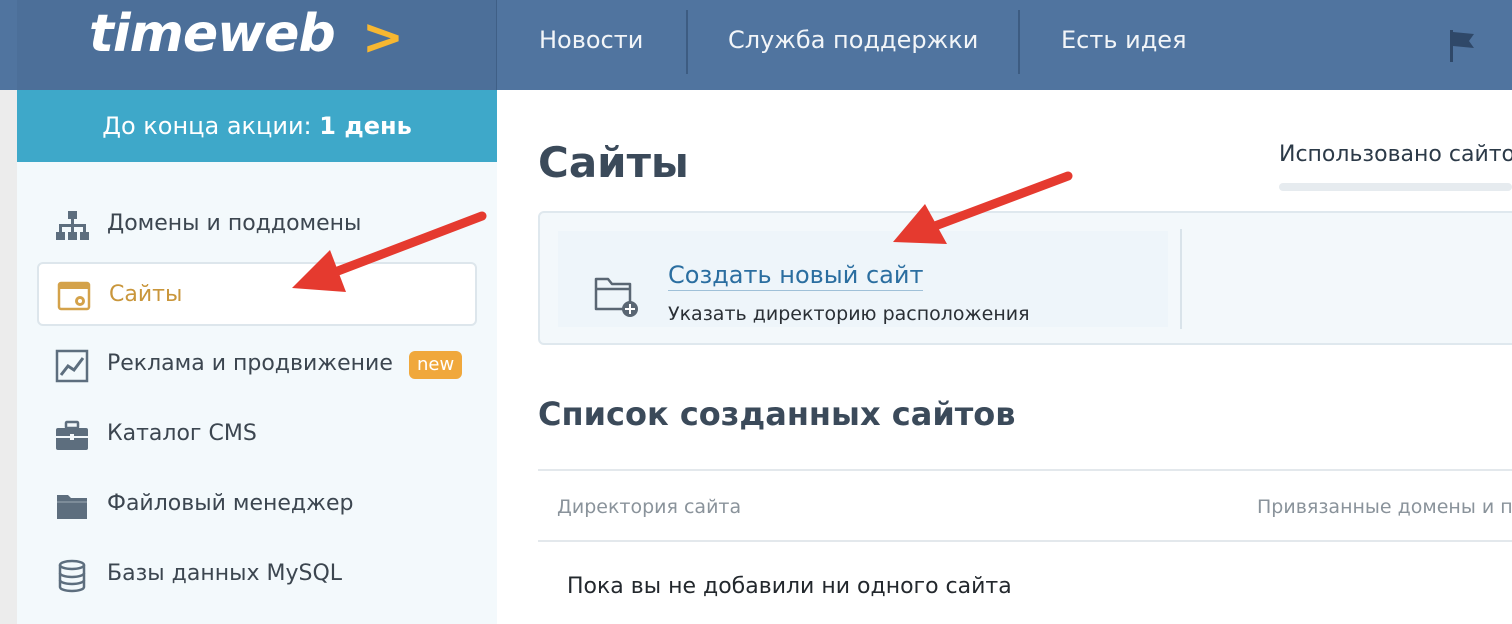 This screenshot has height=624, width=1512. Describe the element at coordinates (1395, 154) in the screenshot. I see `usage-label: Использовано сайто` at that location.